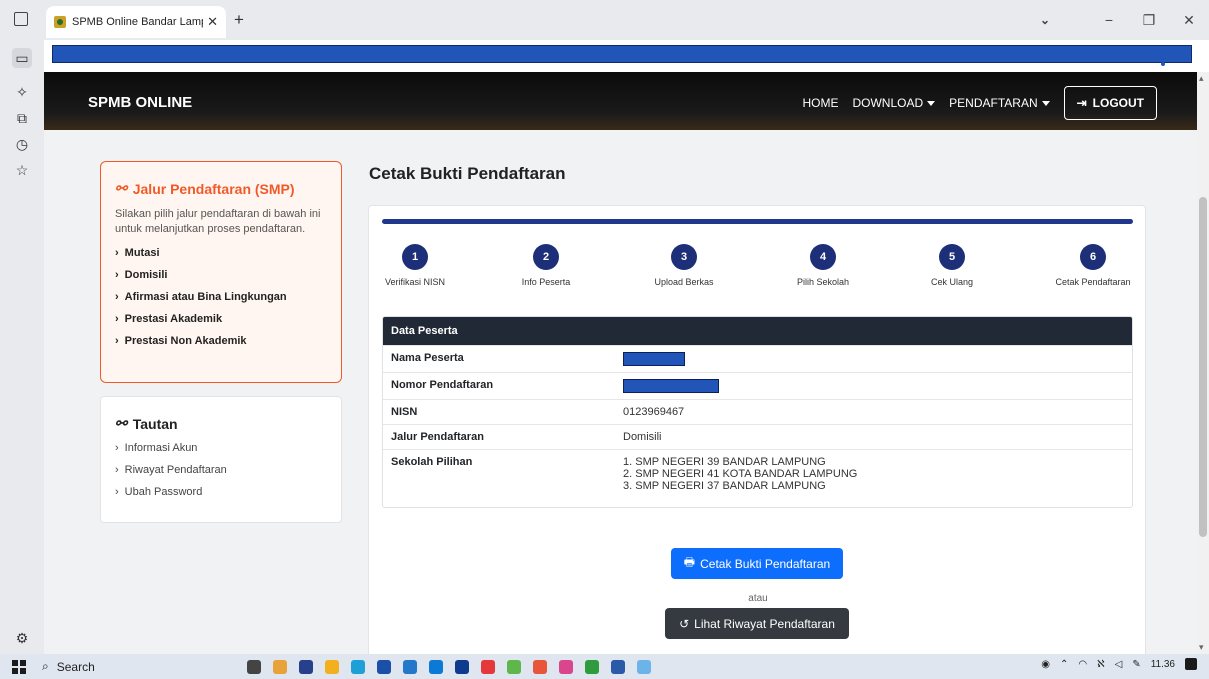 This screenshot has height=679, width=1209. Describe the element at coordinates (213, 188) in the screenshot. I see `jalur-title: Jalur Pendaftaran (SMP)` at that location.